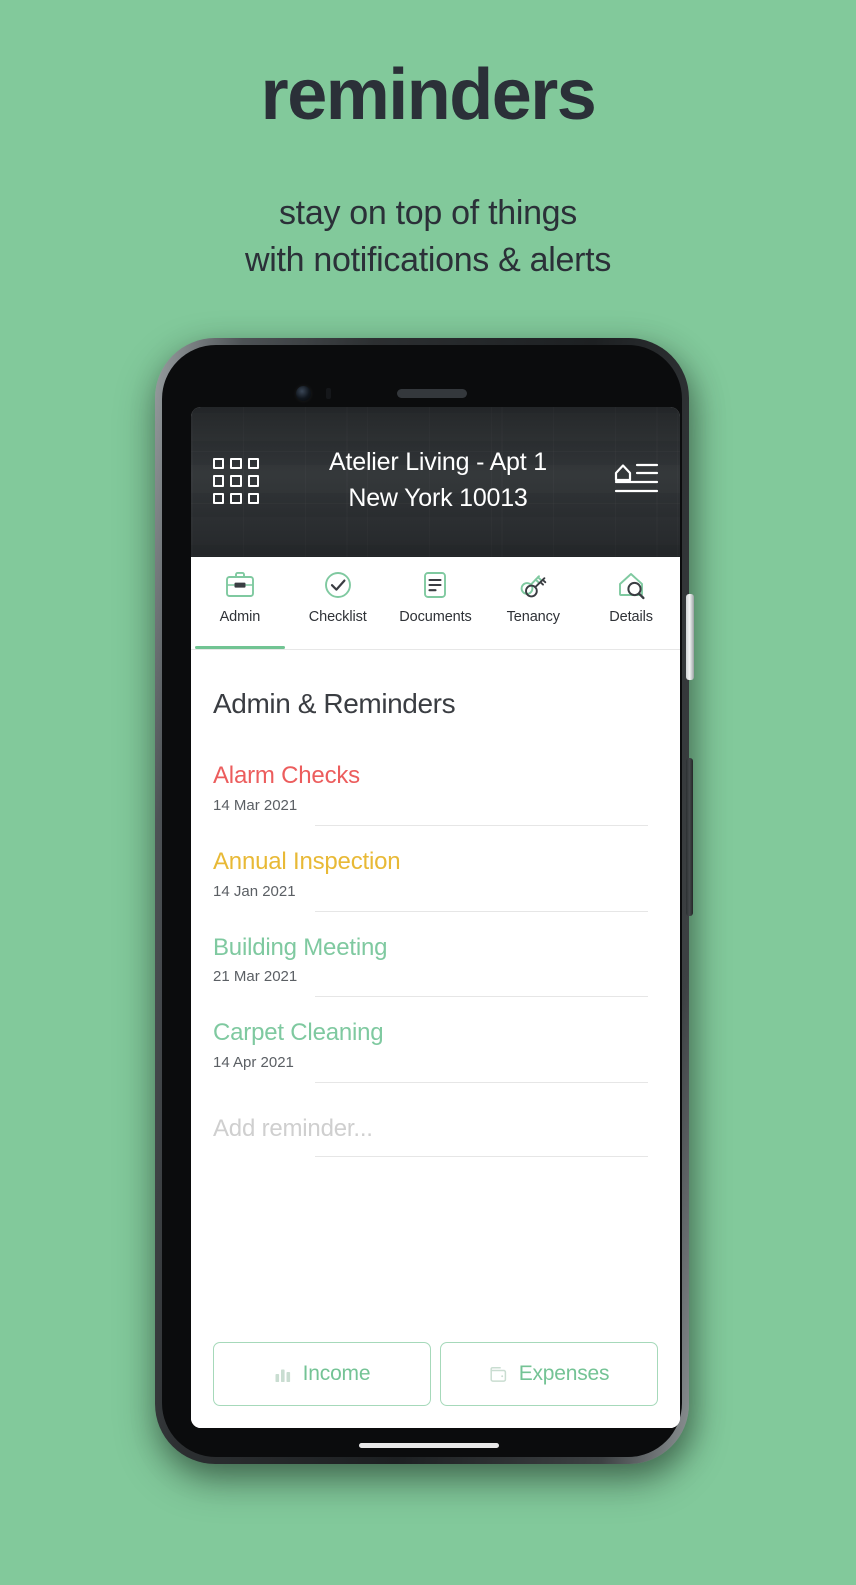 Image resolution: width=856 pixels, height=1585 pixels. I want to click on property-title-block: Atelier Living - Apt 1 New York 10013, so click(438, 480).